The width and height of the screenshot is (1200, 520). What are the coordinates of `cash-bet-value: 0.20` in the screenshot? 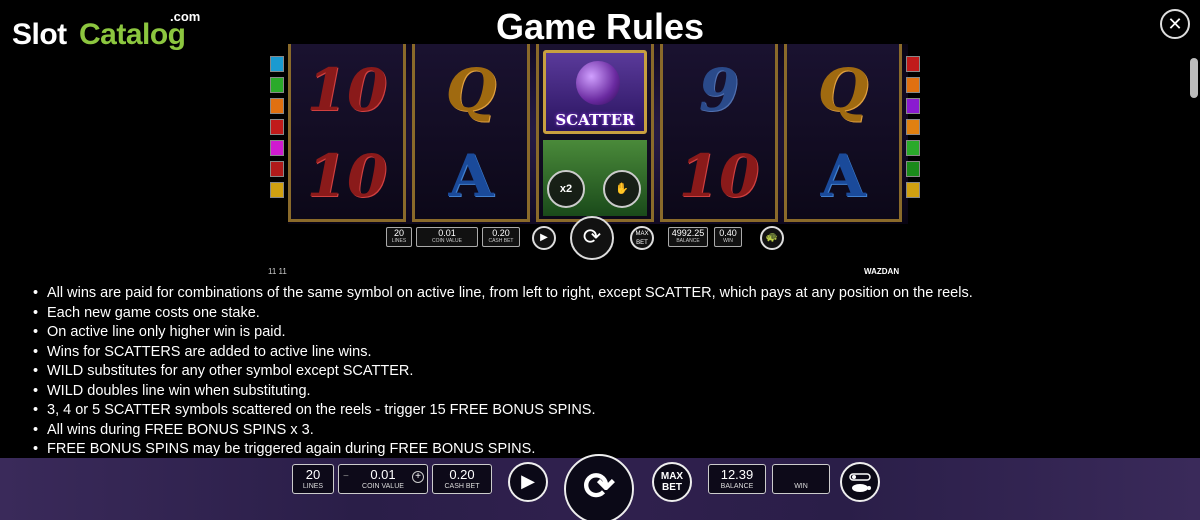 It's located at (462, 474).